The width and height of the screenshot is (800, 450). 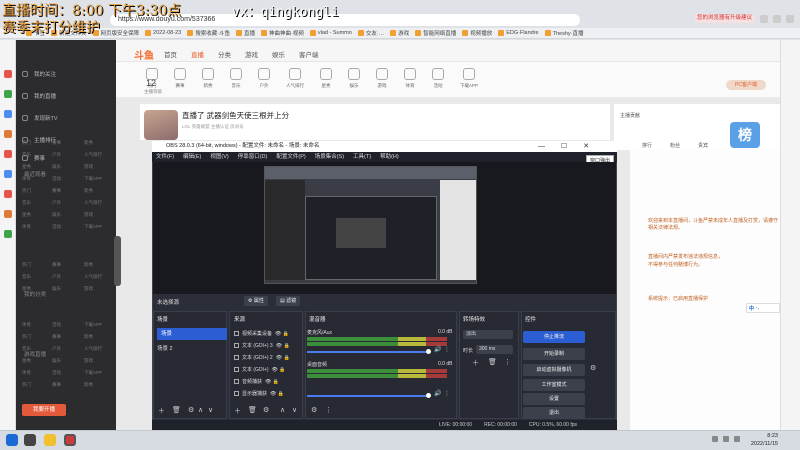 I want to click on transition-type-select: 淡出, so click(x=488, y=334).